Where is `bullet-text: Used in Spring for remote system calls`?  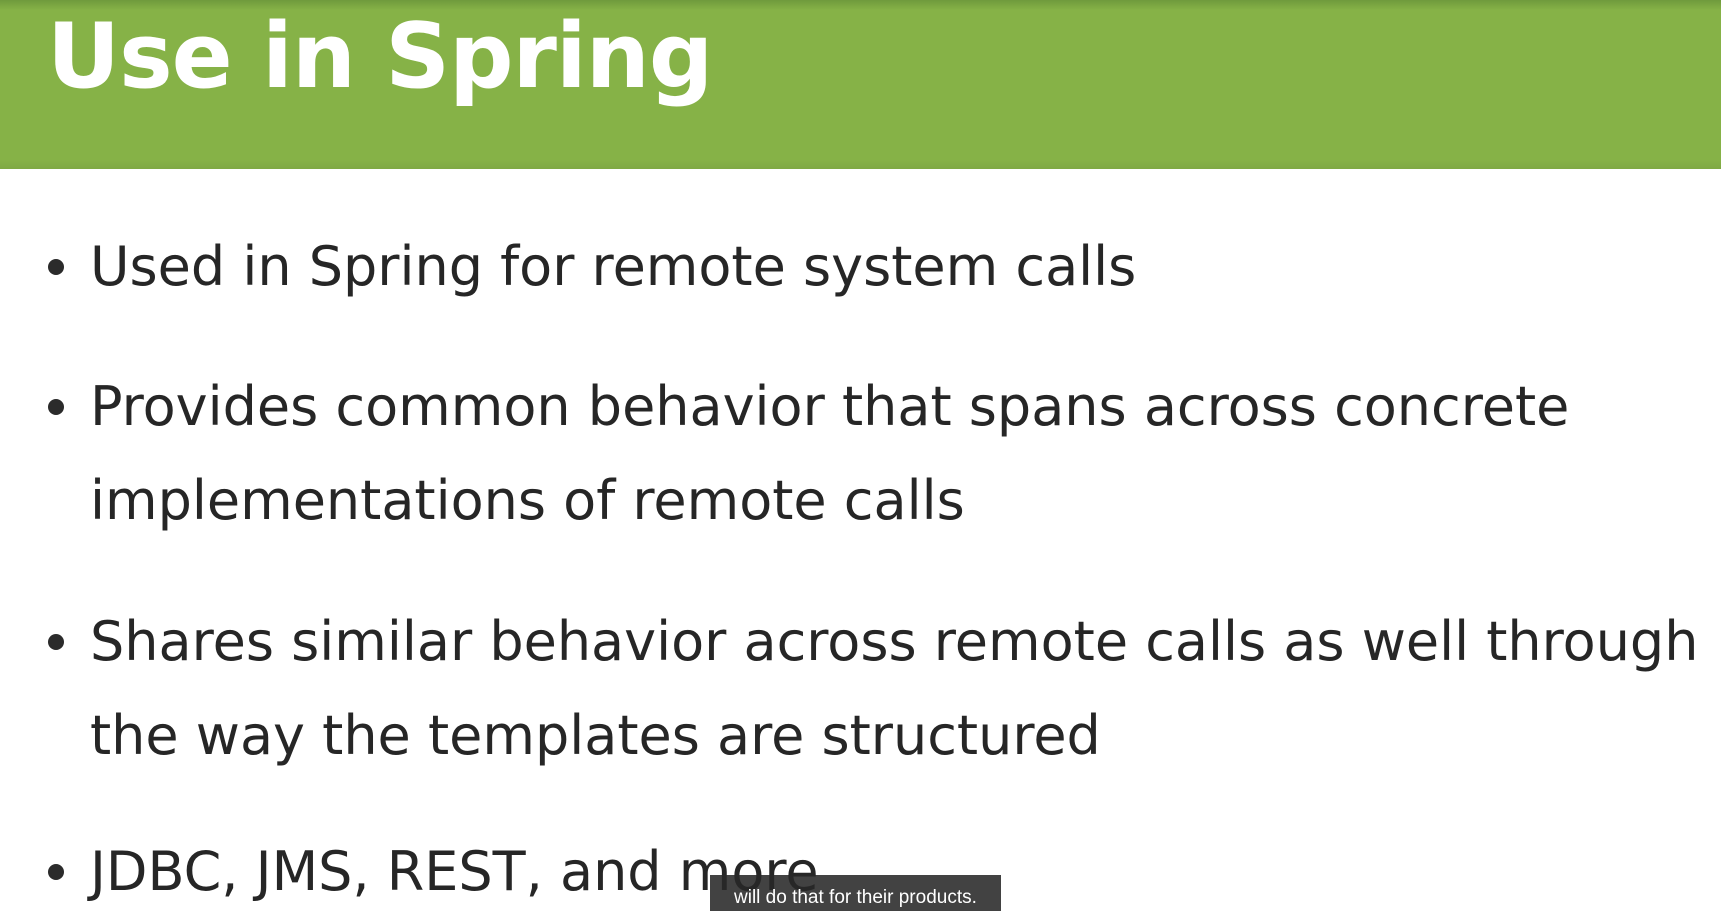
bullet-text: Used in Spring for remote system calls is located at coordinates (880, 267).